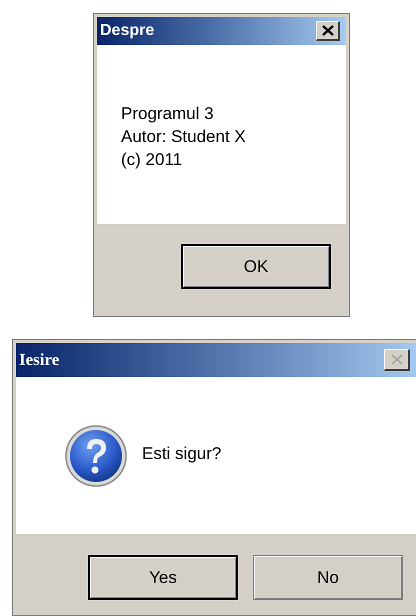 The height and width of the screenshot is (616, 416). I want to click on message-text: Autor: Student X, so click(183, 137).